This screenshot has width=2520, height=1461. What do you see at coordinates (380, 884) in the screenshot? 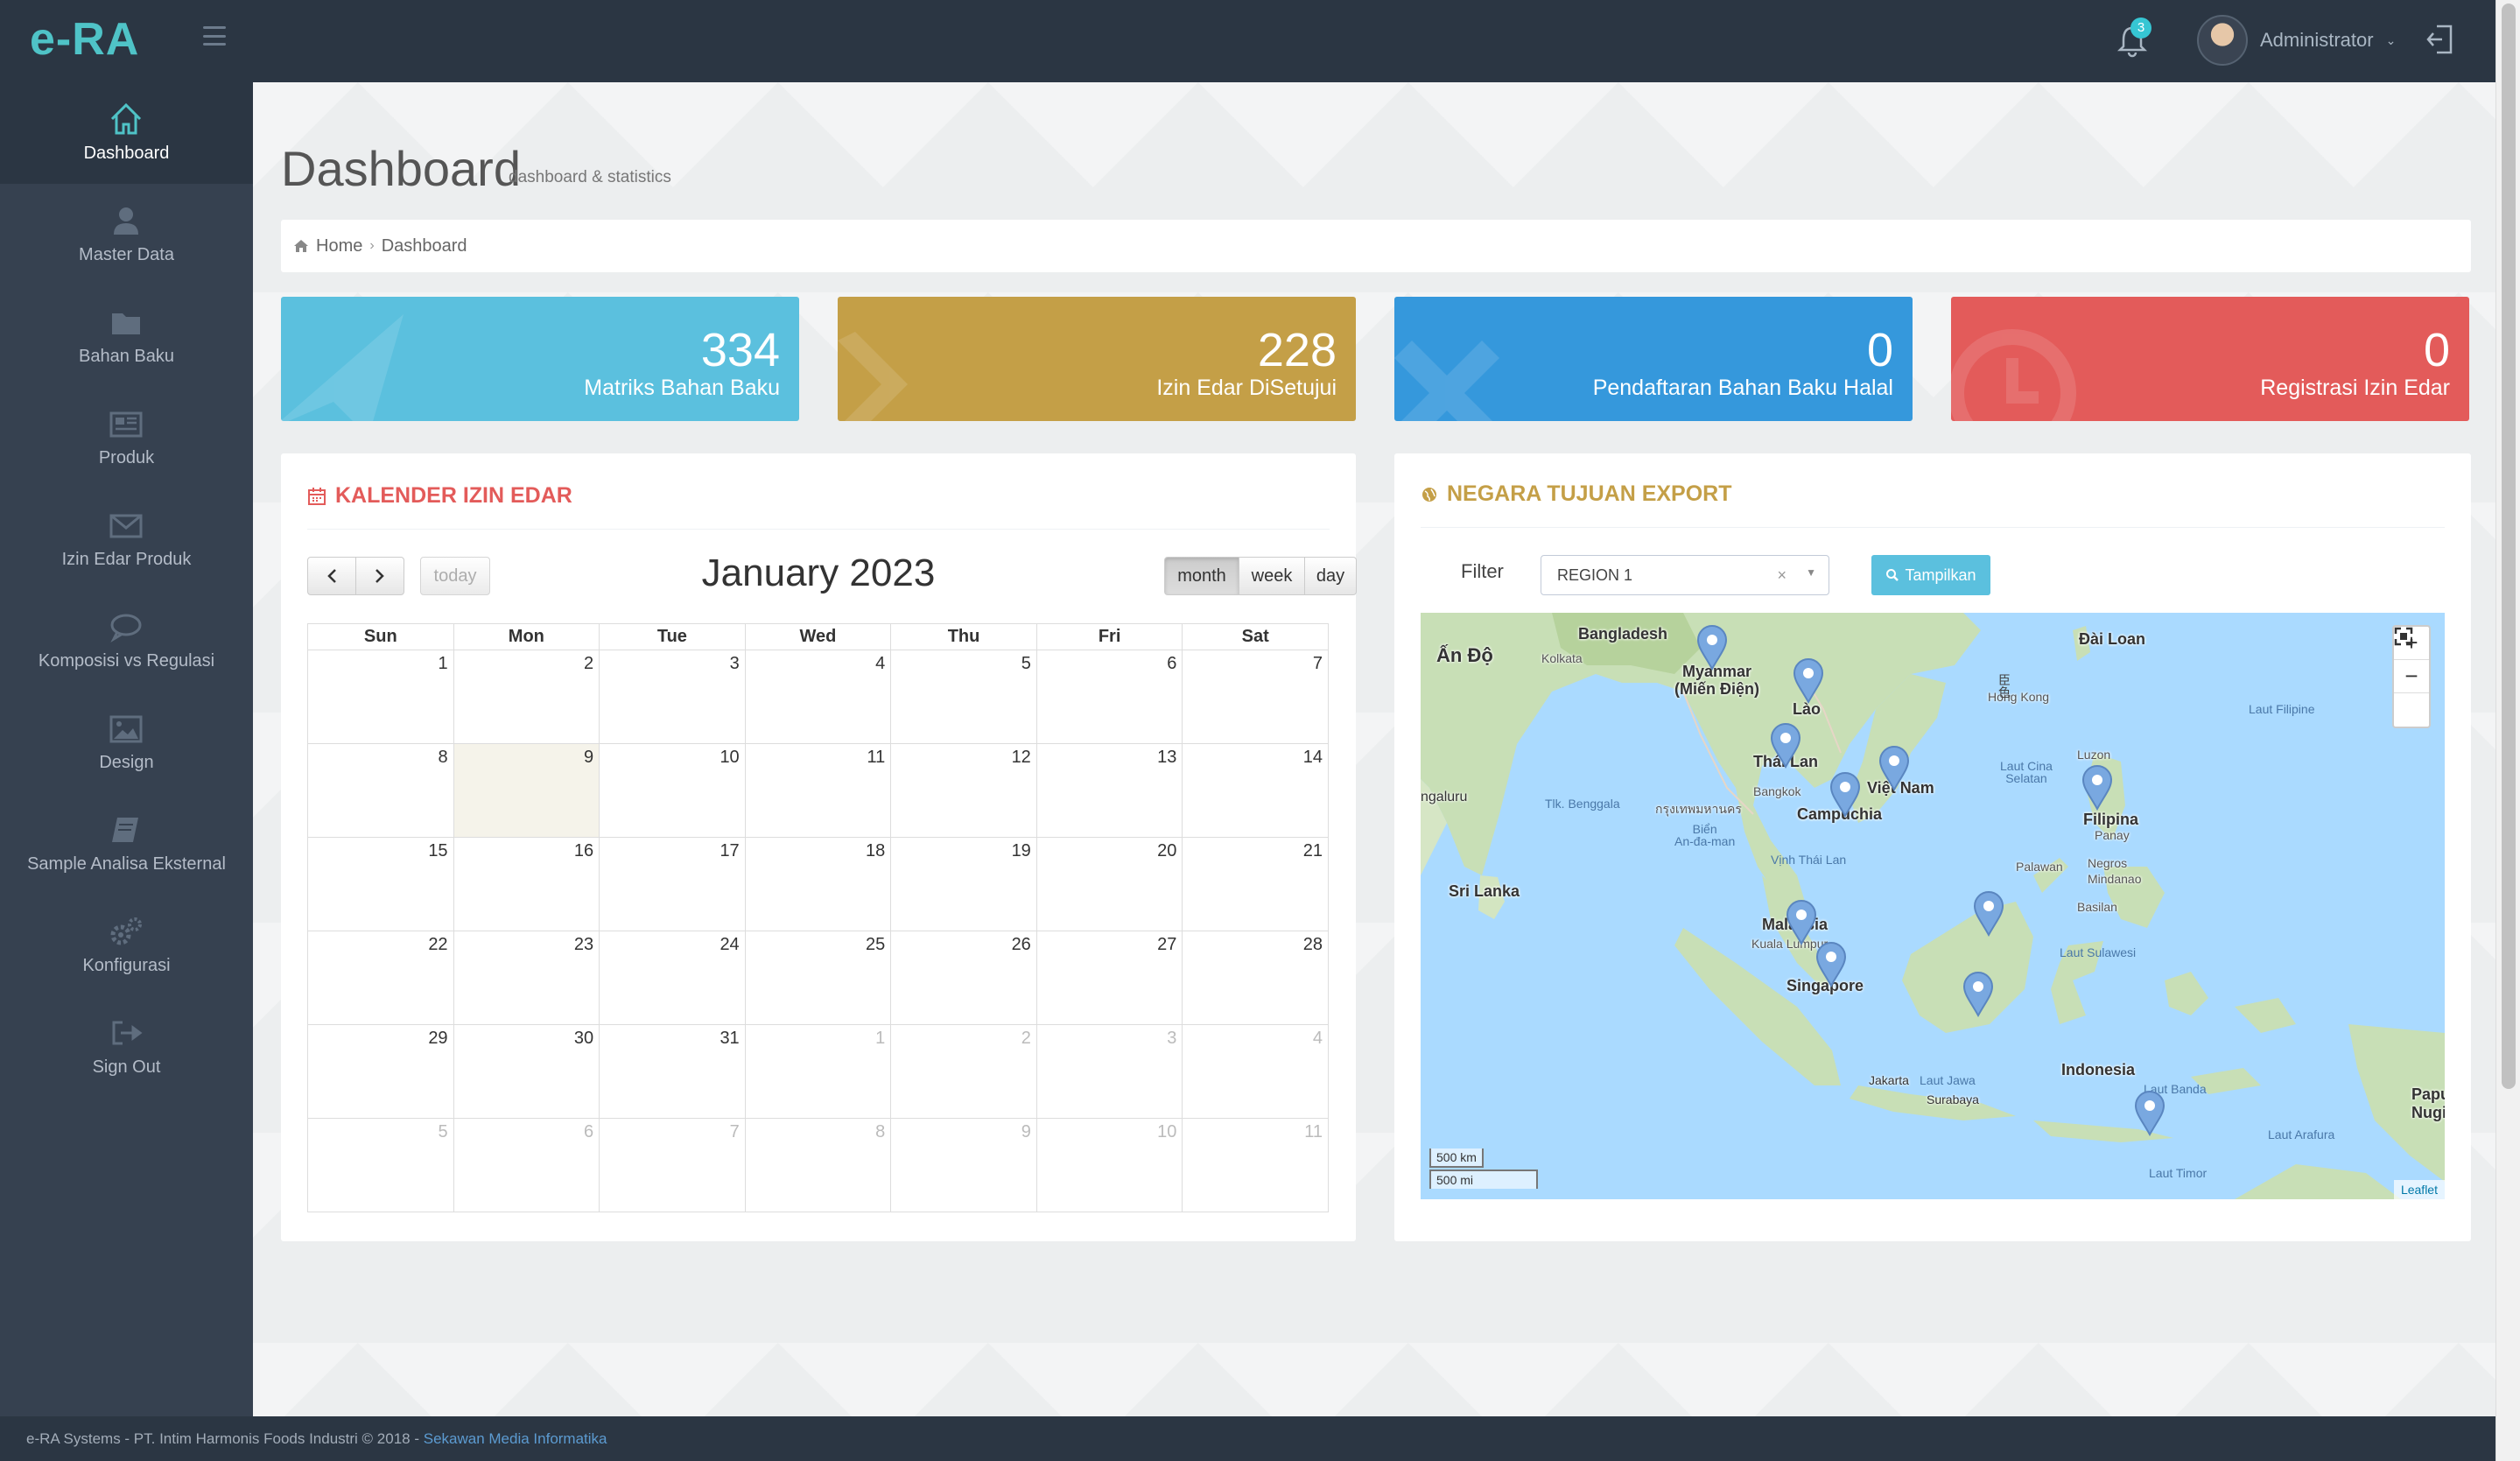
I see `calendar-day-cell: 15` at bounding box center [380, 884].